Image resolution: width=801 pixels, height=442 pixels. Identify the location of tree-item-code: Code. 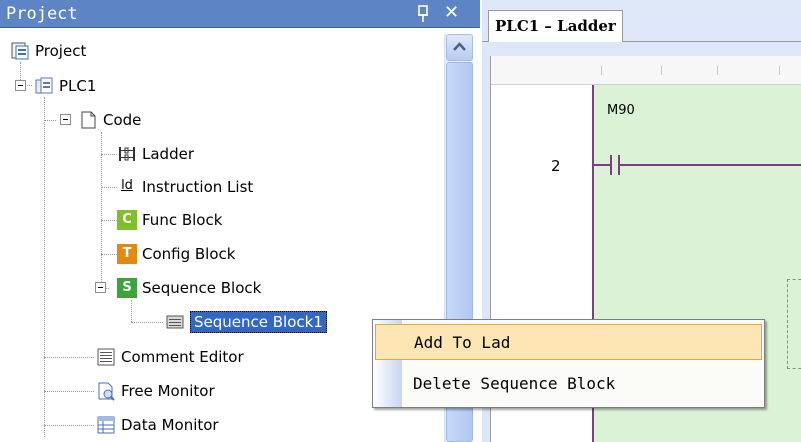
(109, 120).